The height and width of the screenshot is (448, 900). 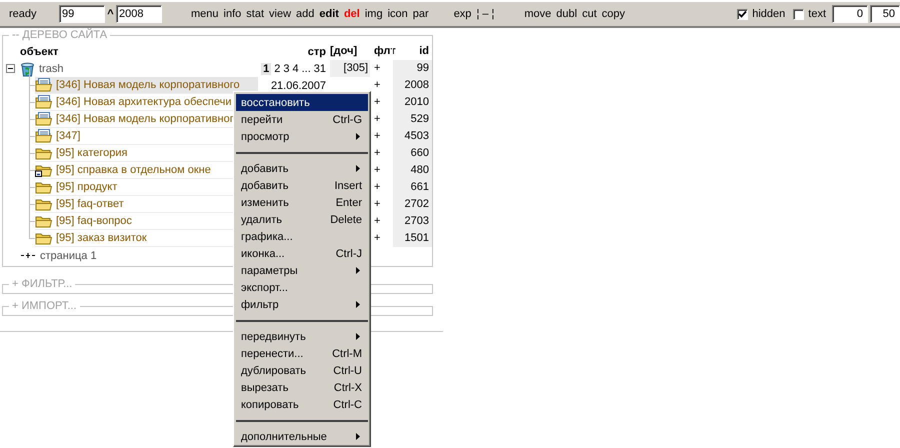 I want to click on range-from-field: 0, so click(x=850, y=14).